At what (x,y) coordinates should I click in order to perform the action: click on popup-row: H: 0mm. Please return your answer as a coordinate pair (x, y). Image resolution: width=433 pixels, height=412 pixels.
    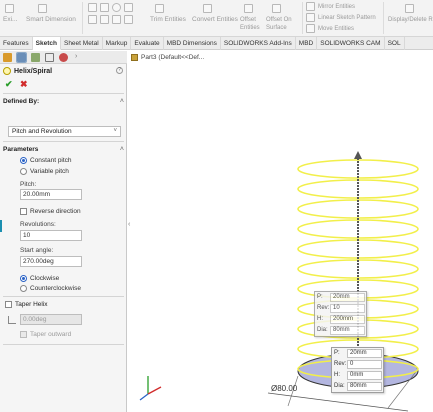
    Looking at the image, I should click on (357, 375).